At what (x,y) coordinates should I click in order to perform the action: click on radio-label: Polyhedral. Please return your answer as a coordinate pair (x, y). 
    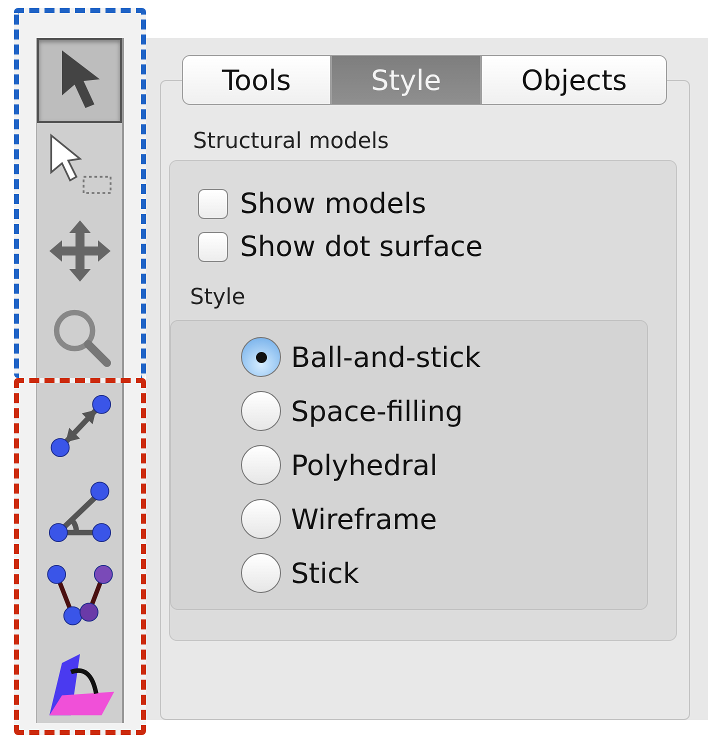
    Looking at the image, I should click on (364, 465).